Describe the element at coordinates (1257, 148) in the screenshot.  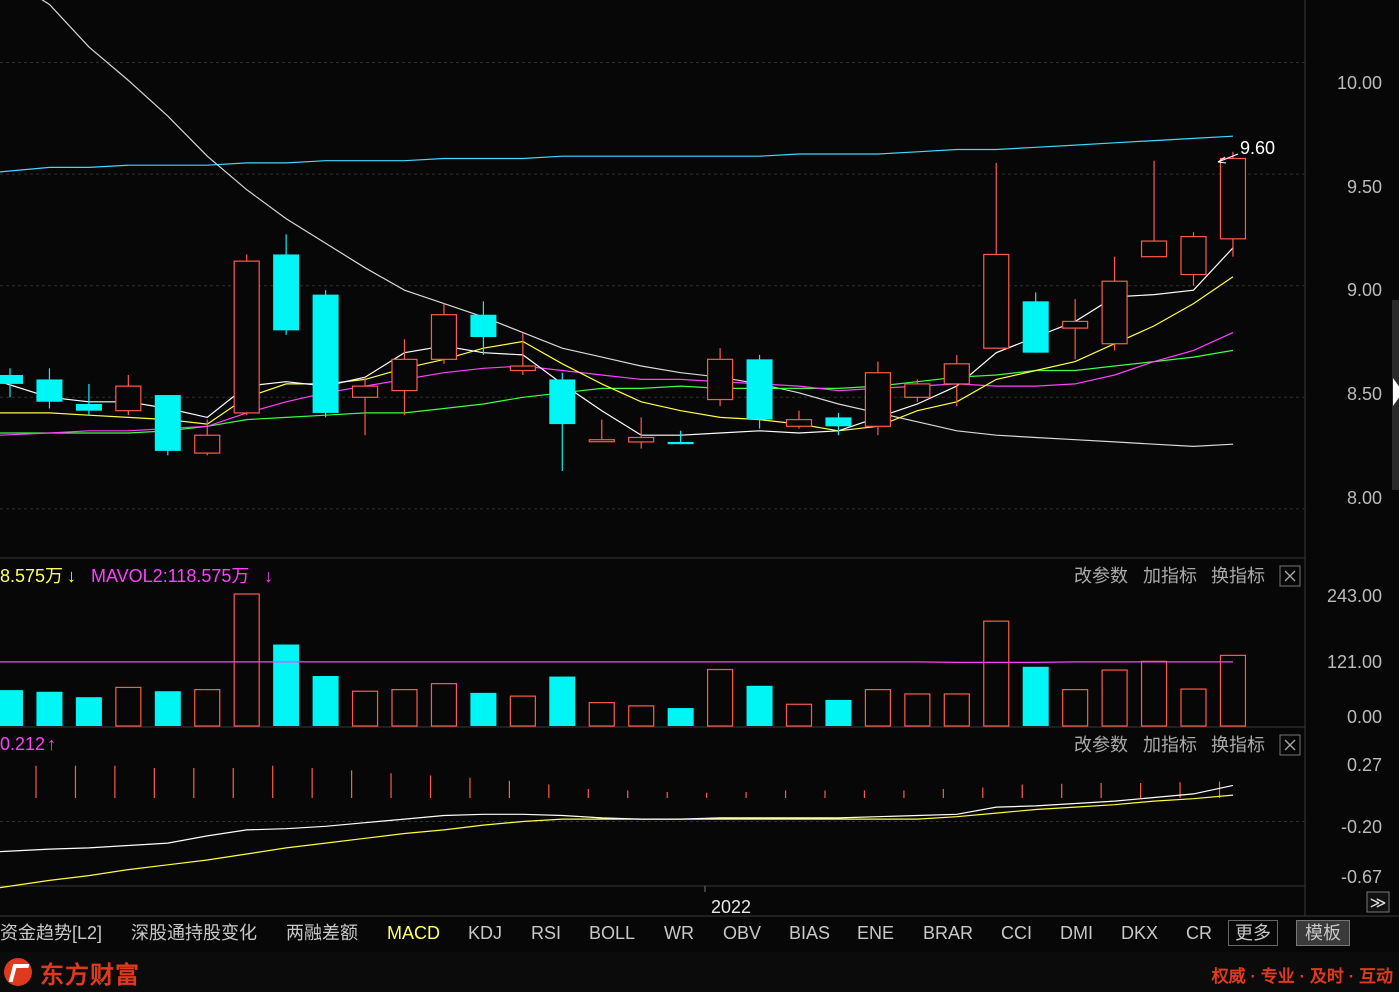
I see `max-price-label: 9.60` at that location.